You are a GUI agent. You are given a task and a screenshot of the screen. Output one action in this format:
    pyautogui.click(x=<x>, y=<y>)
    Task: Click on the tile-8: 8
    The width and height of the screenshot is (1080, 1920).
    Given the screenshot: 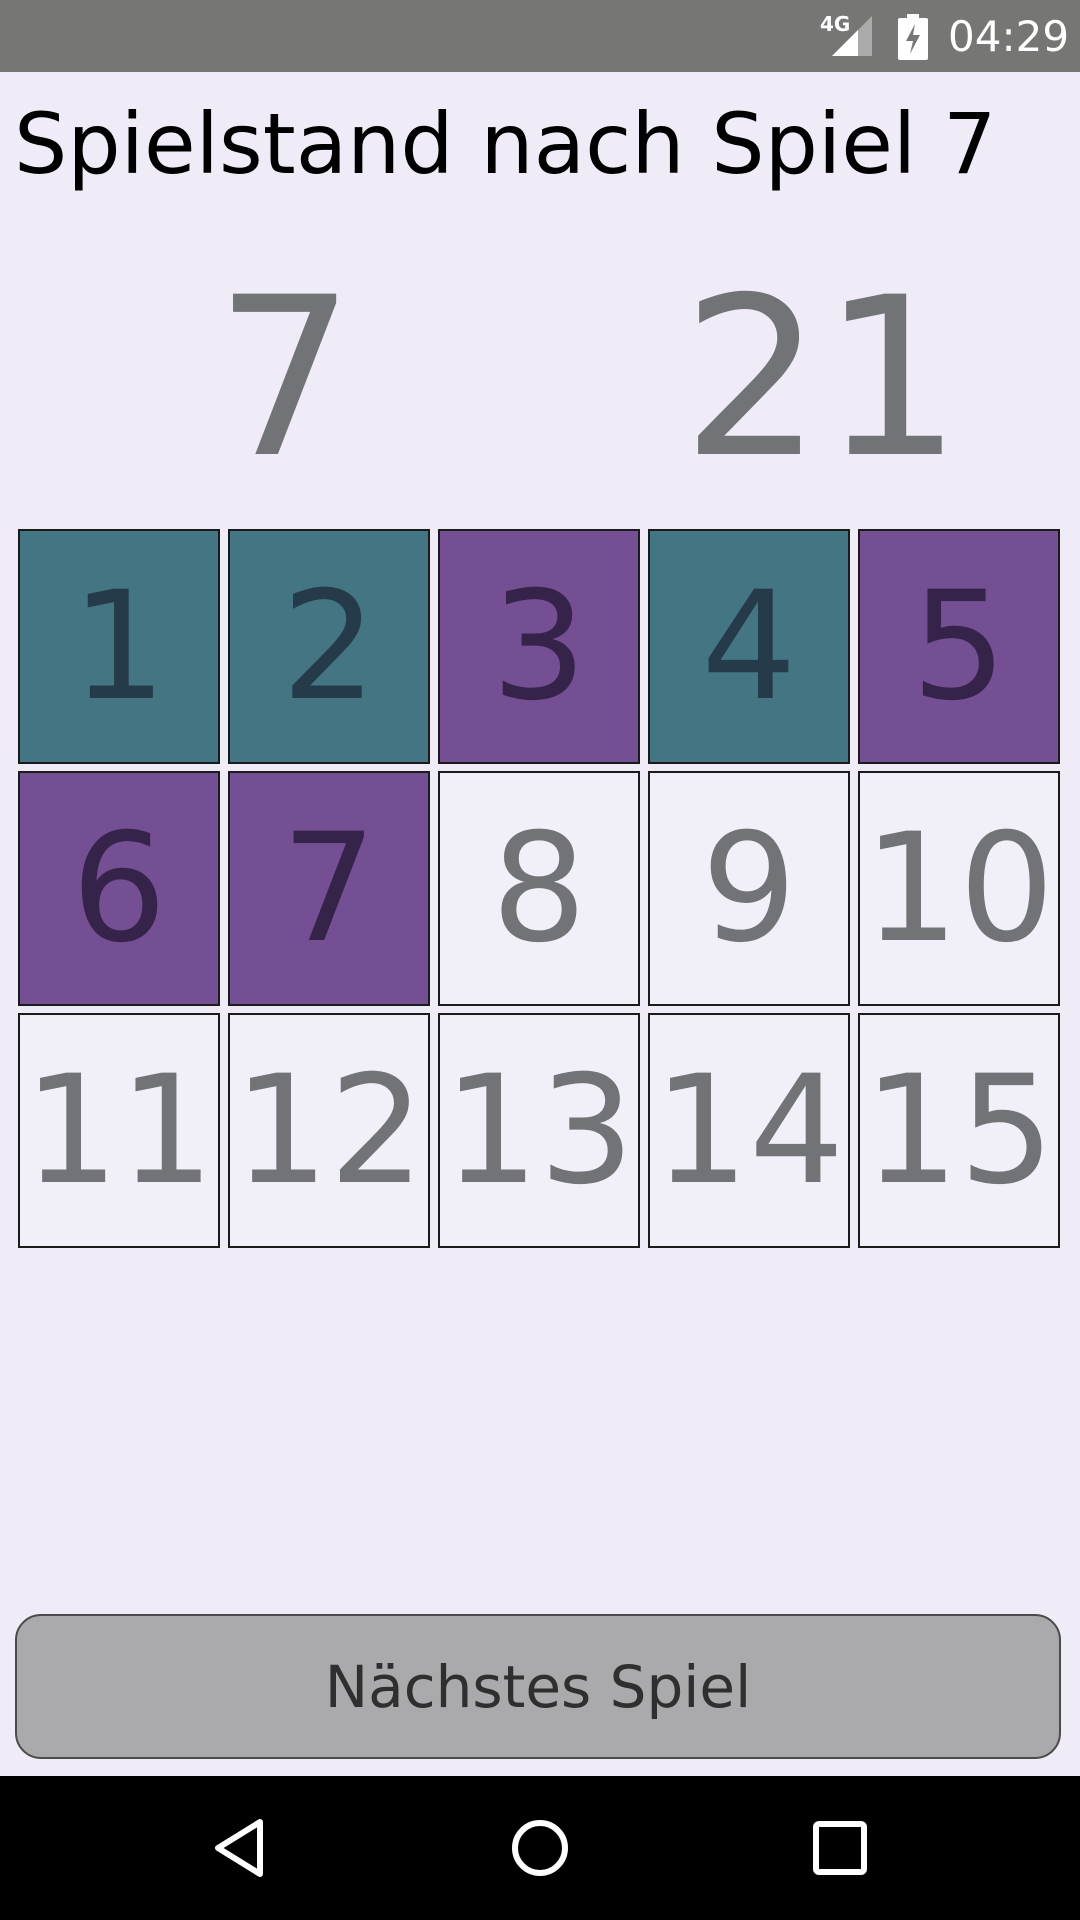 What is the action you would take?
    pyautogui.click(x=539, y=888)
    